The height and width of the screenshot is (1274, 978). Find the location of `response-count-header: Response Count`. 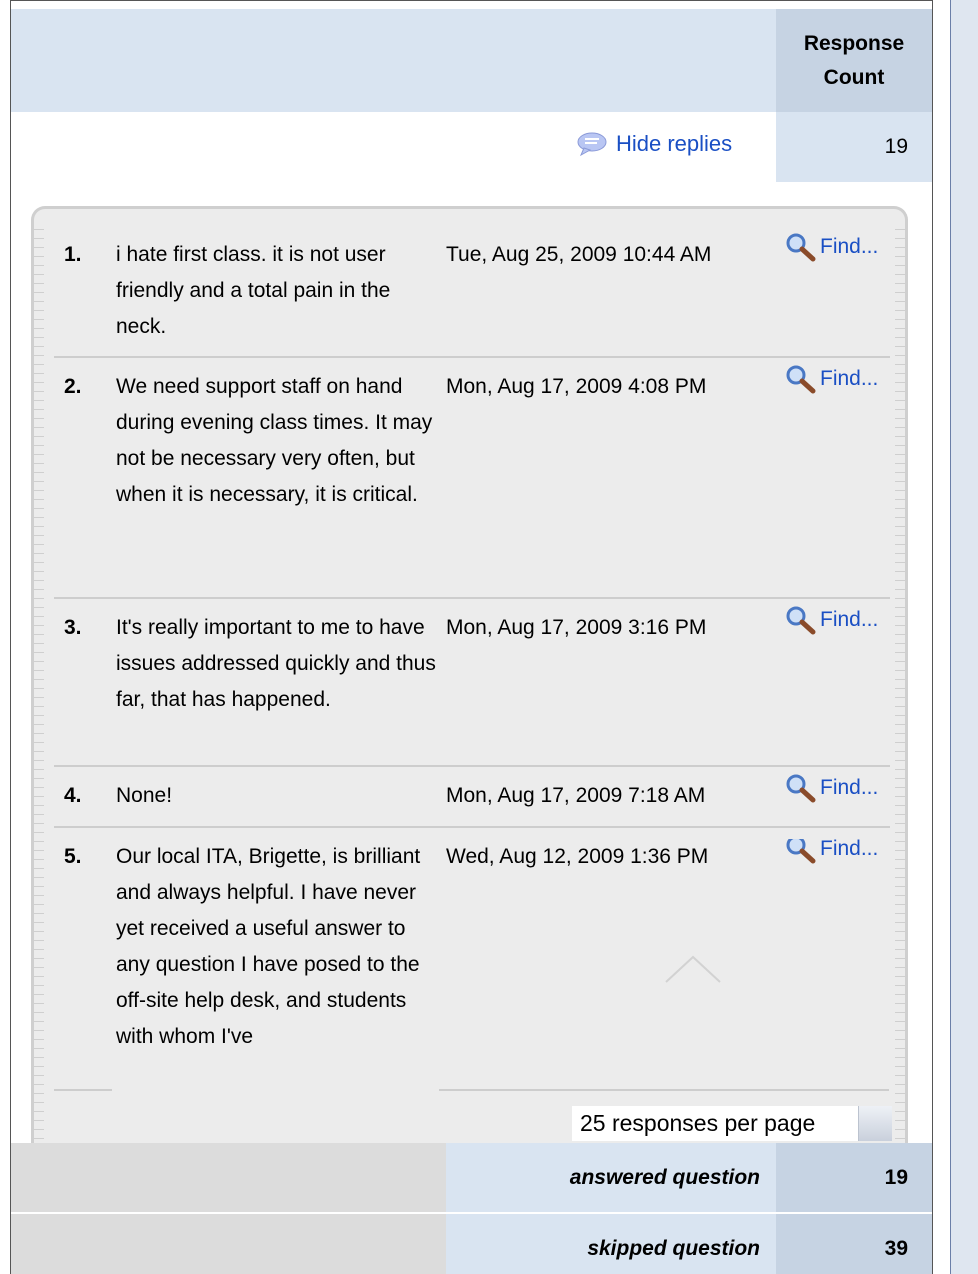

response-count-header: Response Count is located at coordinates (854, 60).